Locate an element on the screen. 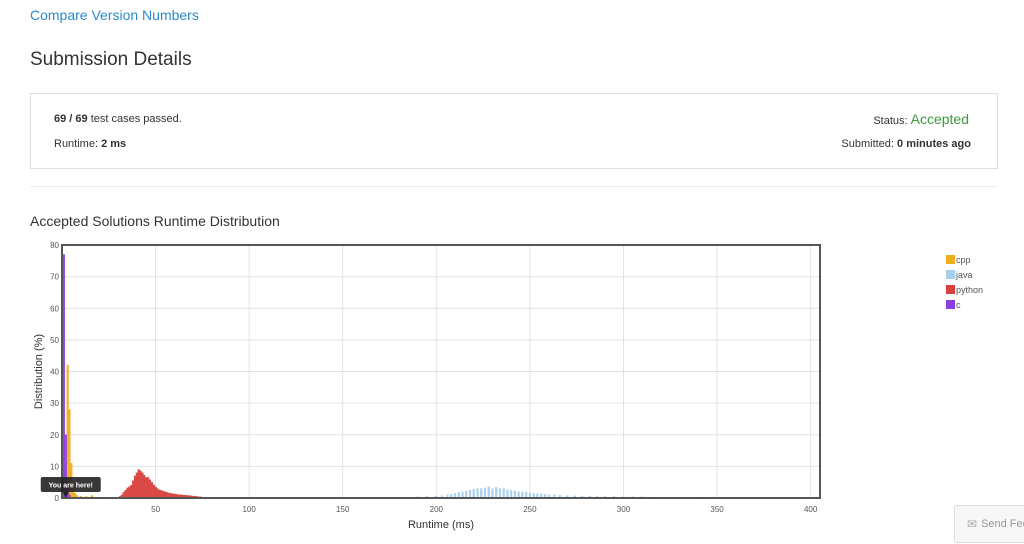 The image size is (1024, 544). send-feedback-label: Send Feedback is located at coordinates (1002, 524).